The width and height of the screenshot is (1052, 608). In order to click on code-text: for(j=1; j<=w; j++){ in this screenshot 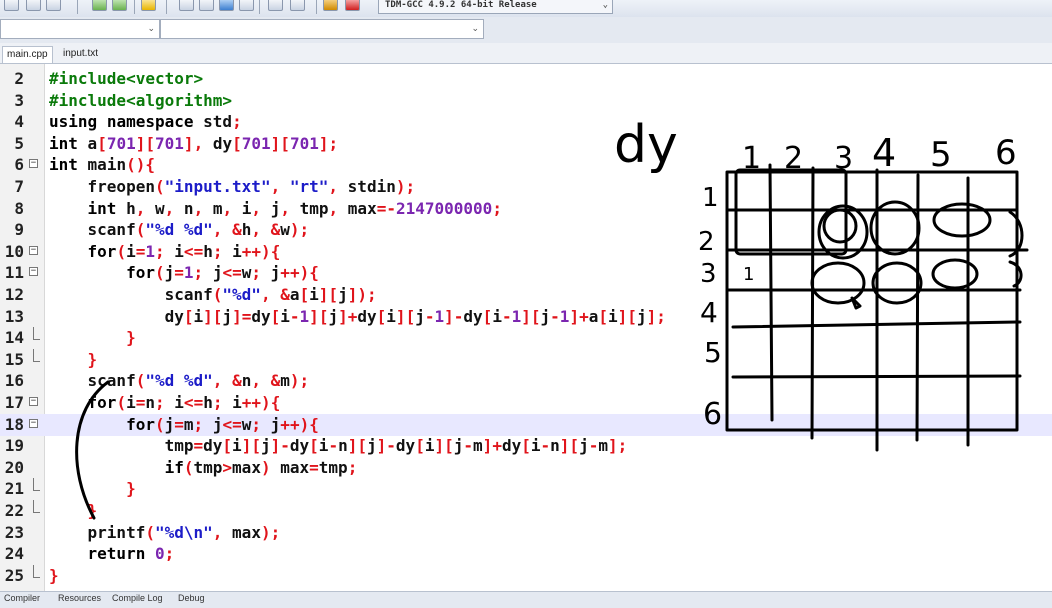, I will do `click(222, 273)`.